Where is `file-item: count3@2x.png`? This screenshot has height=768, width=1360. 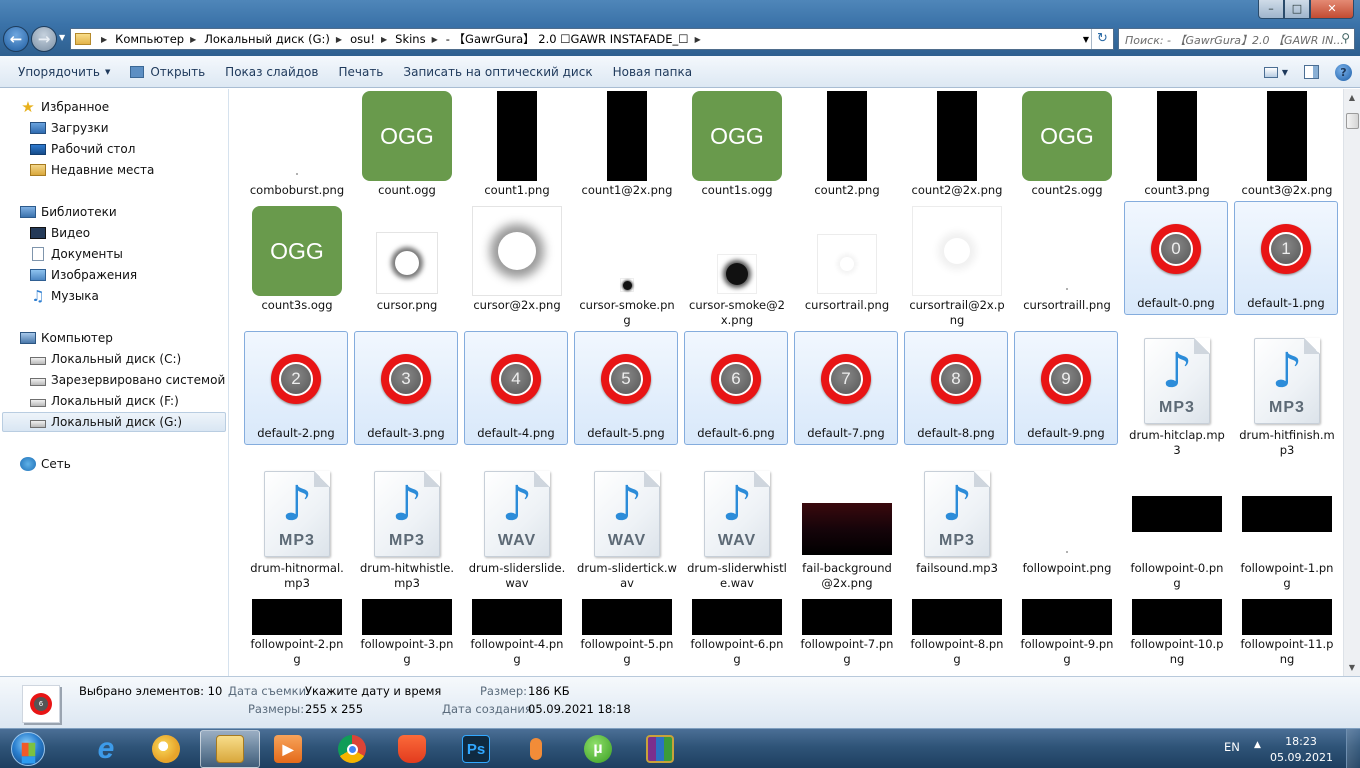 file-item: count3@2x.png is located at coordinates (1287, 143).